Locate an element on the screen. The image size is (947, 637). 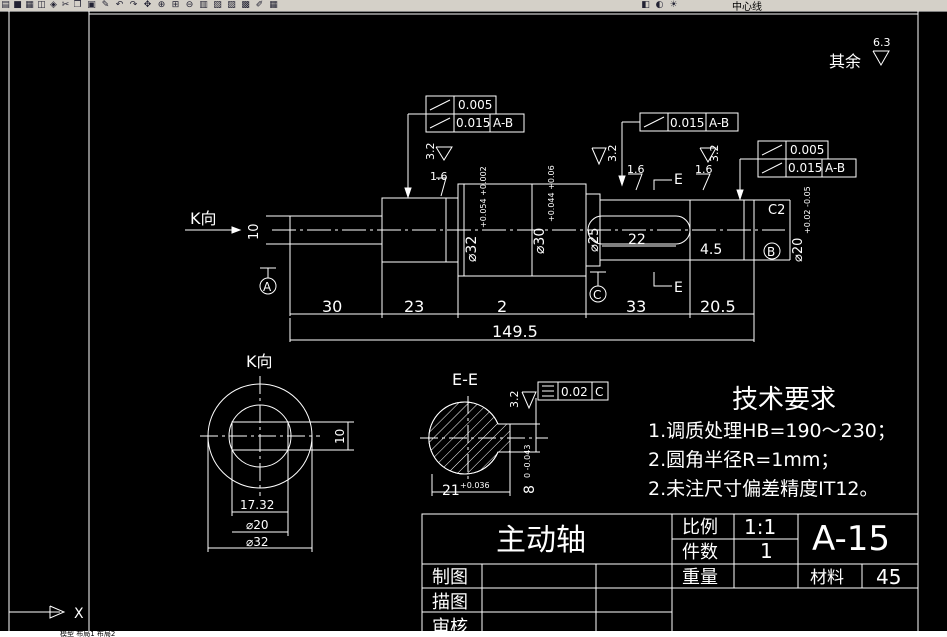
dim-20-5: 20.5 is located at coordinates (718, 306).